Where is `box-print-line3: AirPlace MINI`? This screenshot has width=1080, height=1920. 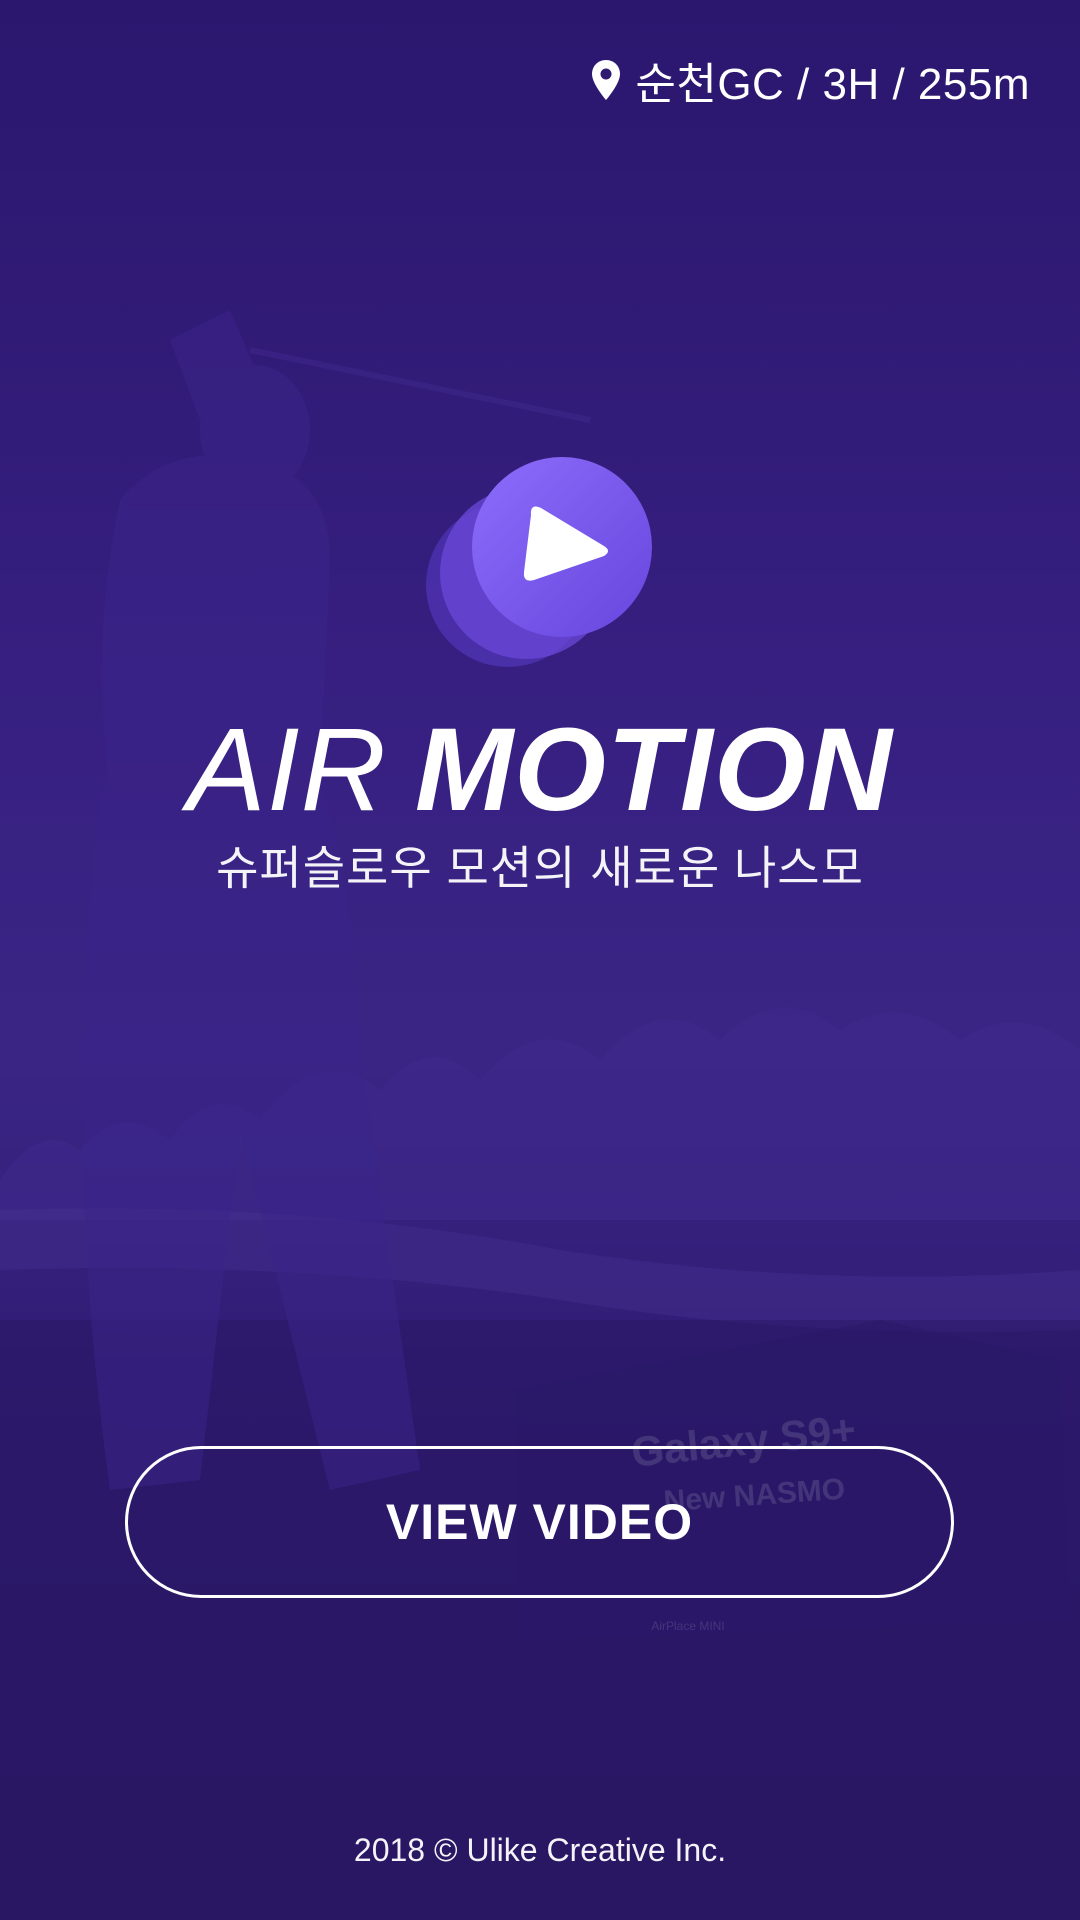 box-print-line3: AirPlace MINI is located at coordinates (687, 1626).